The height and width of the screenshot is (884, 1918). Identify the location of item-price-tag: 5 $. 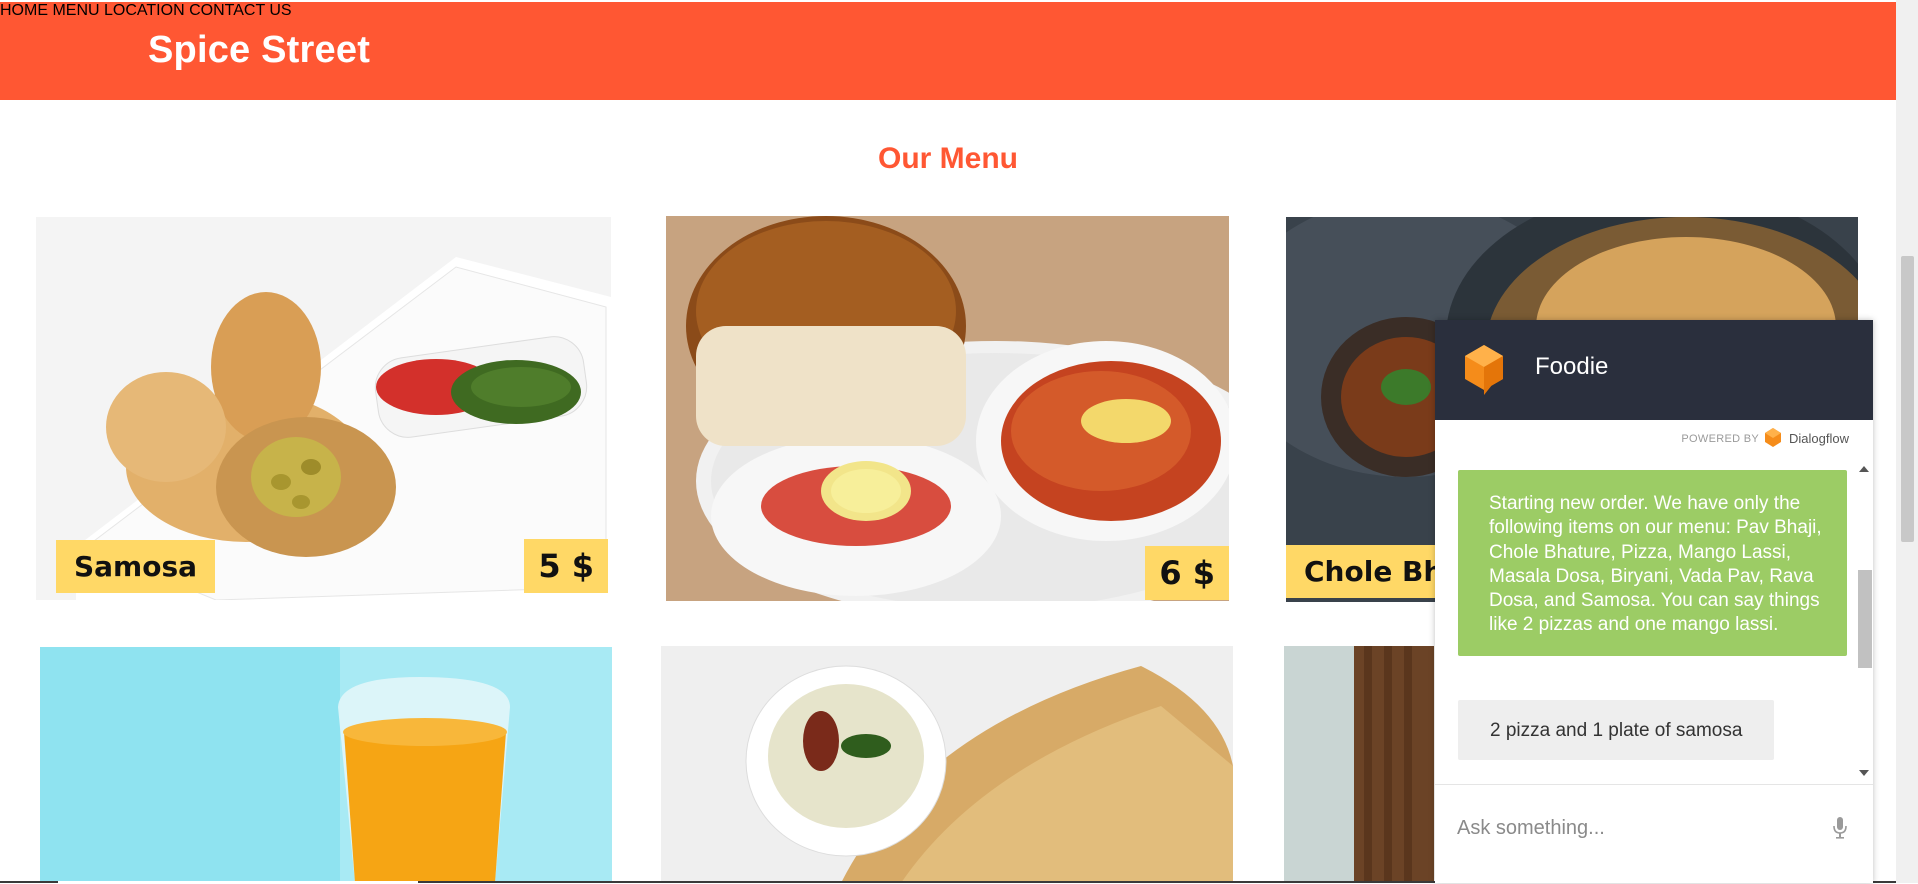
(566, 566).